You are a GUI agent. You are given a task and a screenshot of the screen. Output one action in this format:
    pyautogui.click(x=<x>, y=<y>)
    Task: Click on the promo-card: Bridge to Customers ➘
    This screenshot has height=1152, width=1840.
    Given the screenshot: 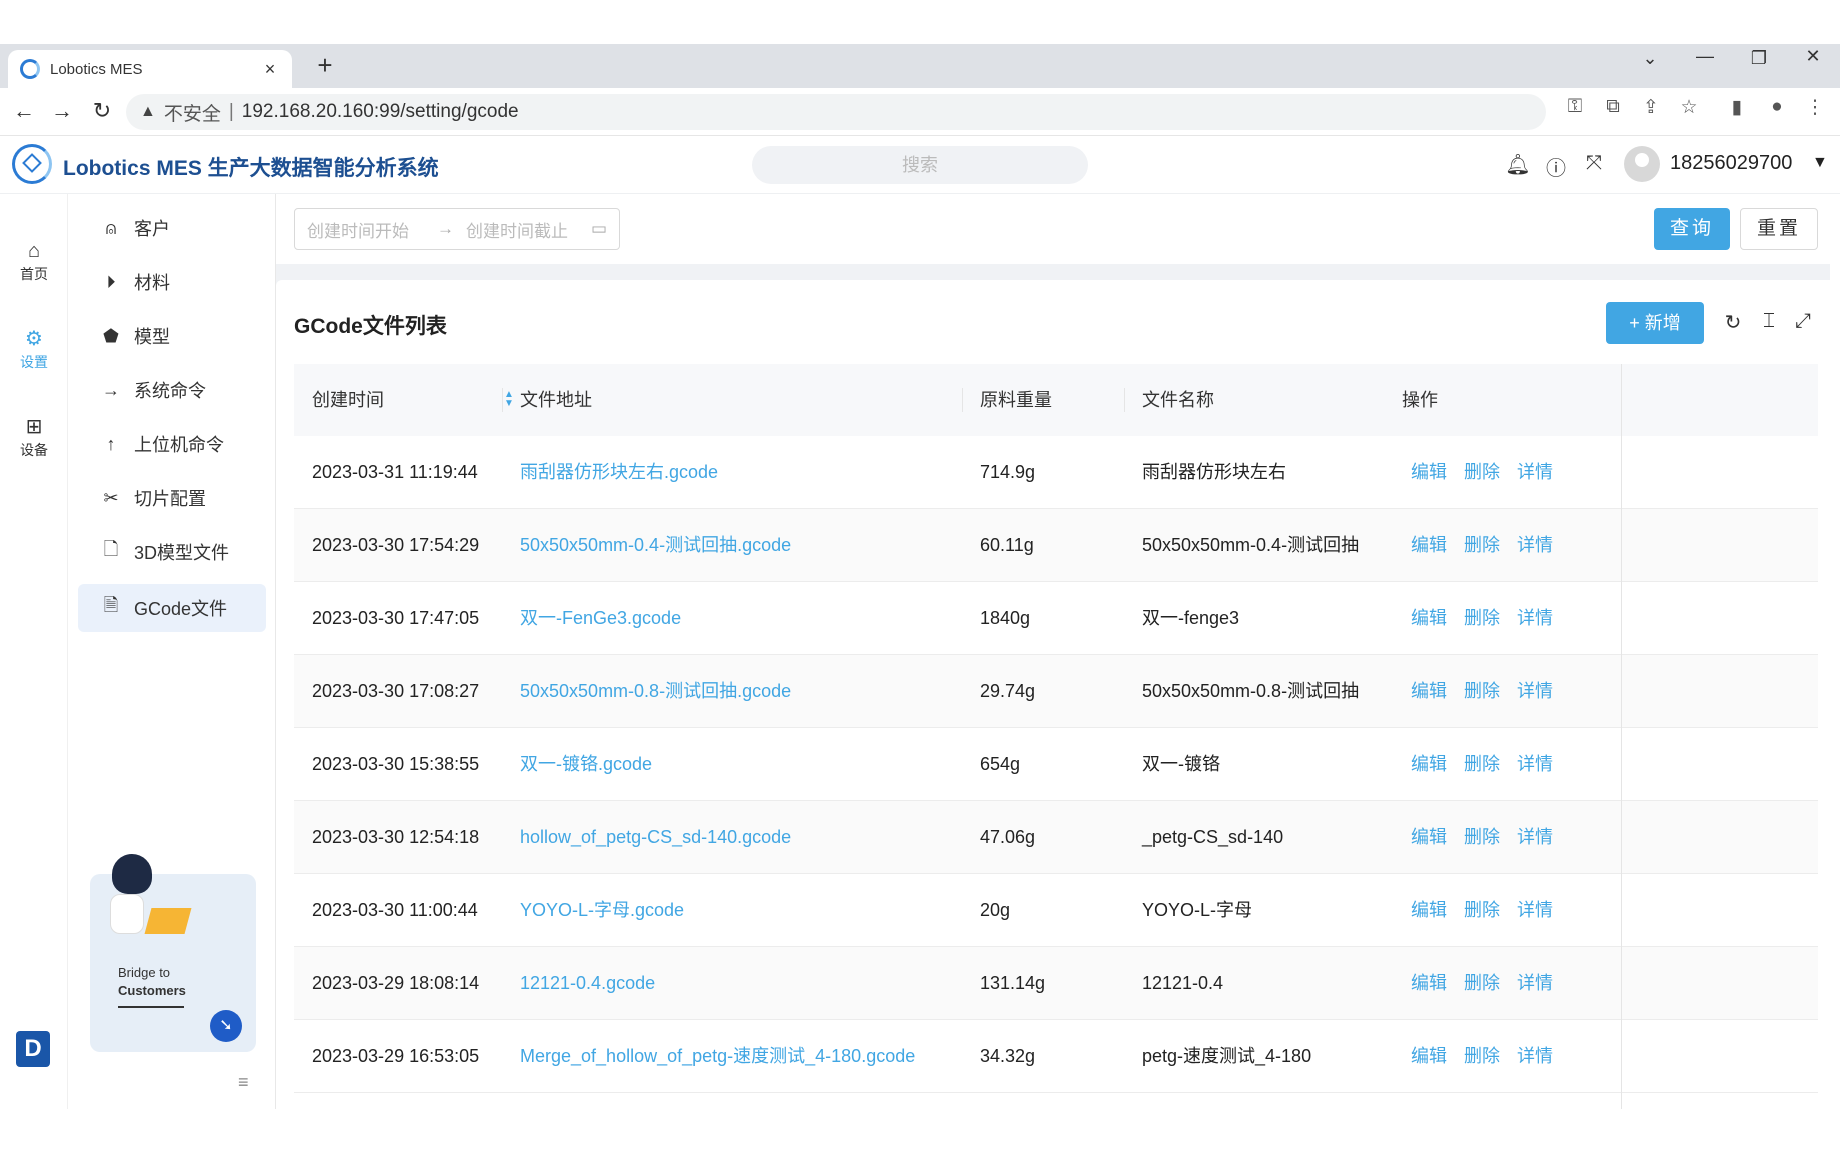 What is the action you would take?
    pyautogui.click(x=173, y=953)
    